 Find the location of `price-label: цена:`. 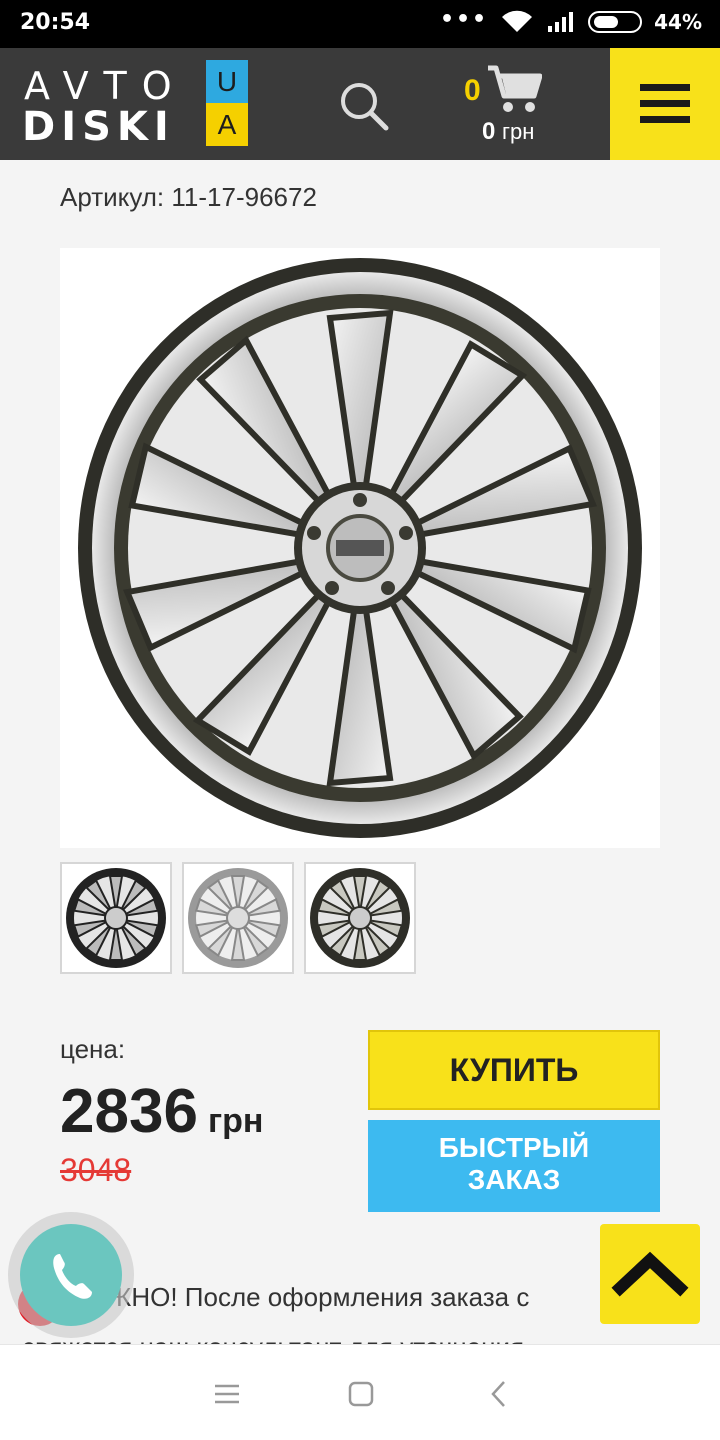

price-label: цена: is located at coordinates (93, 1049).